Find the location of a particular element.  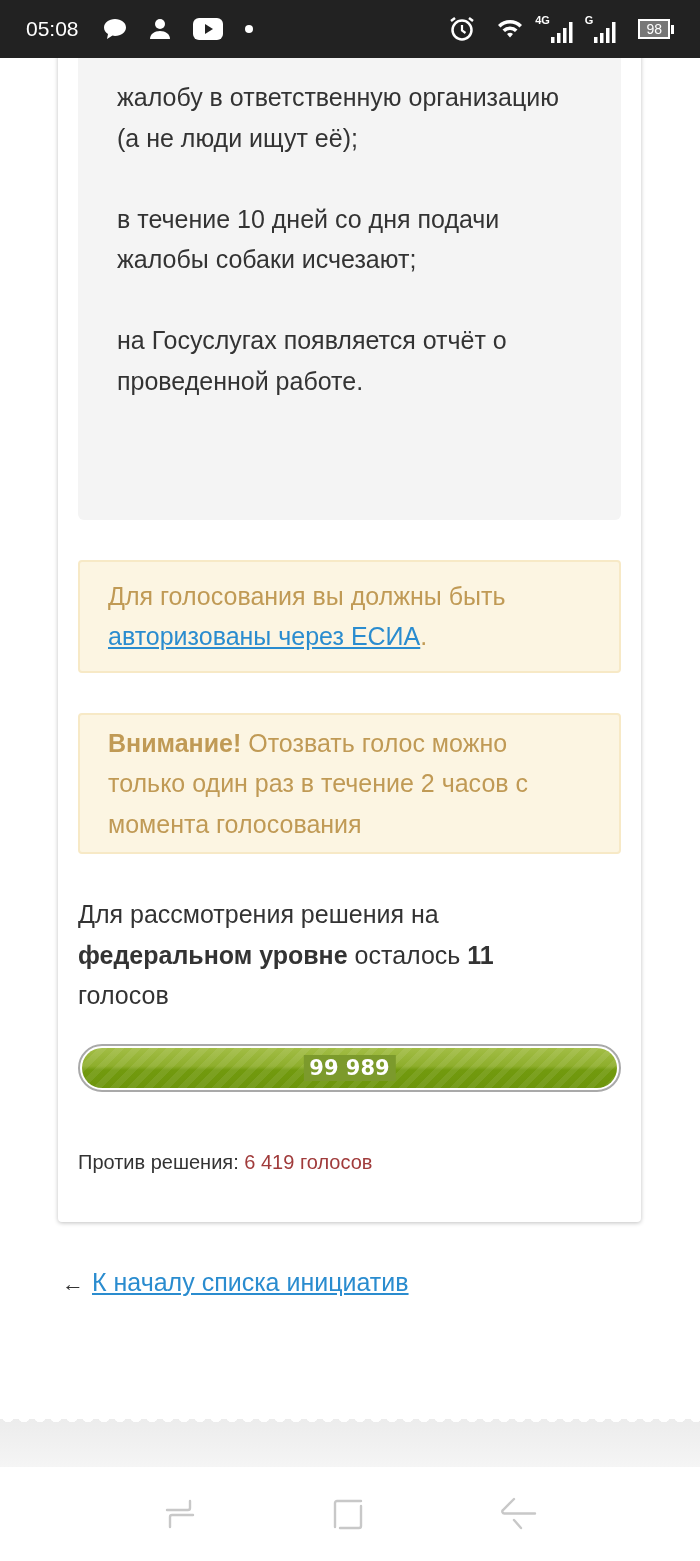

description-paragraph: на Госуслугах появляется отчёт о проведенной работе. is located at coordinates (312, 361).